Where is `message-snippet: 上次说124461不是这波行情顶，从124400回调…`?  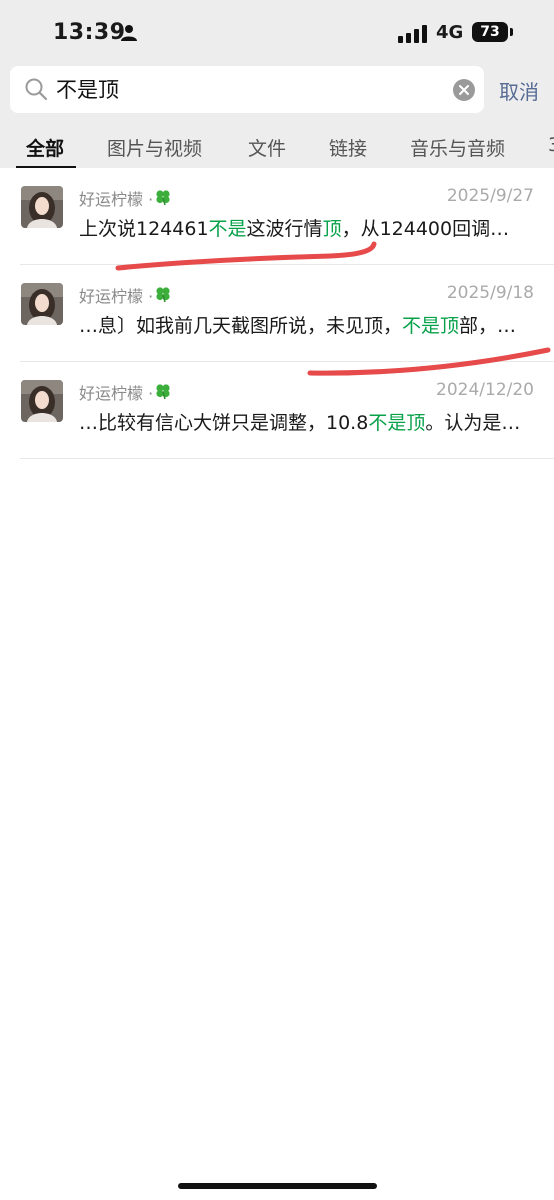
message-snippet: 上次说124461不是这波行情顶，从124400回调… is located at coordinates (309, 227).